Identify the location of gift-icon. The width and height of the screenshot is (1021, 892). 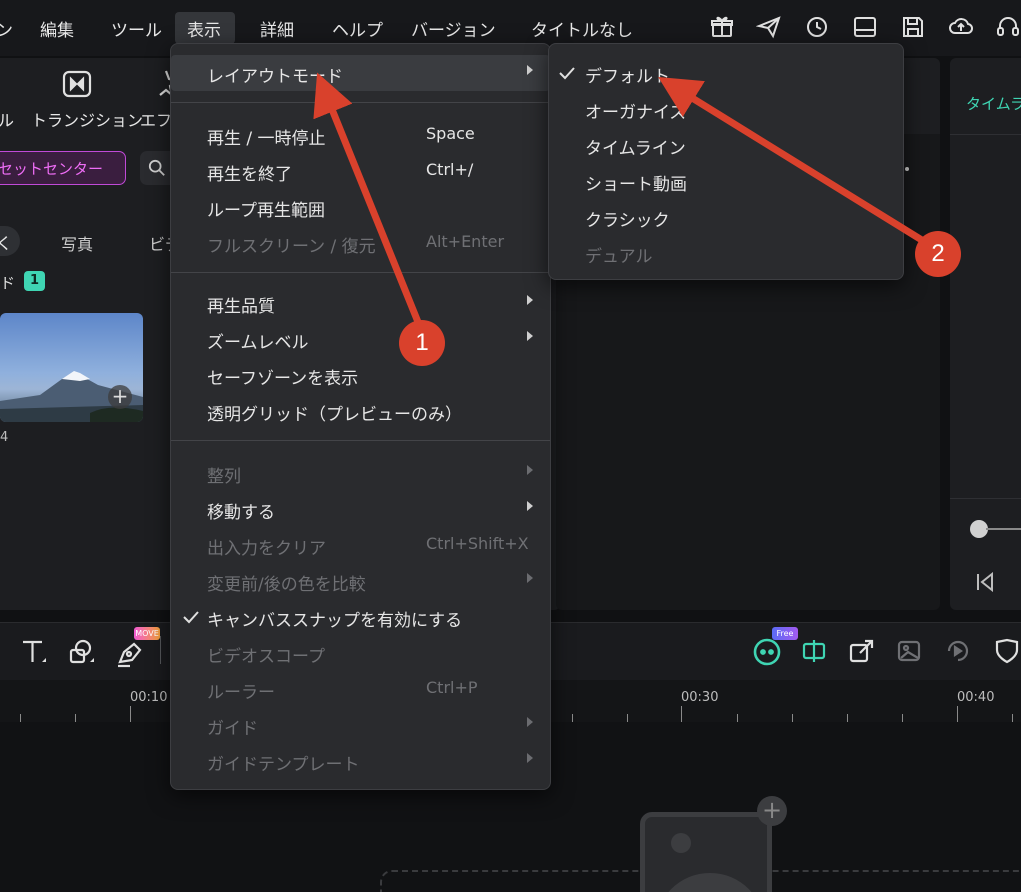
(722, 27).